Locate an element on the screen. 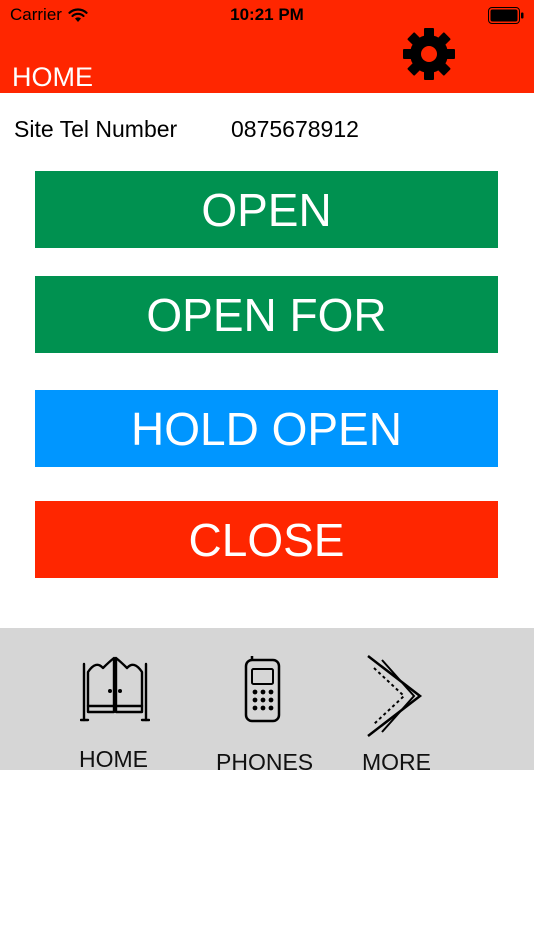  close-button: CLOSE is located at coordinates (266, 539).